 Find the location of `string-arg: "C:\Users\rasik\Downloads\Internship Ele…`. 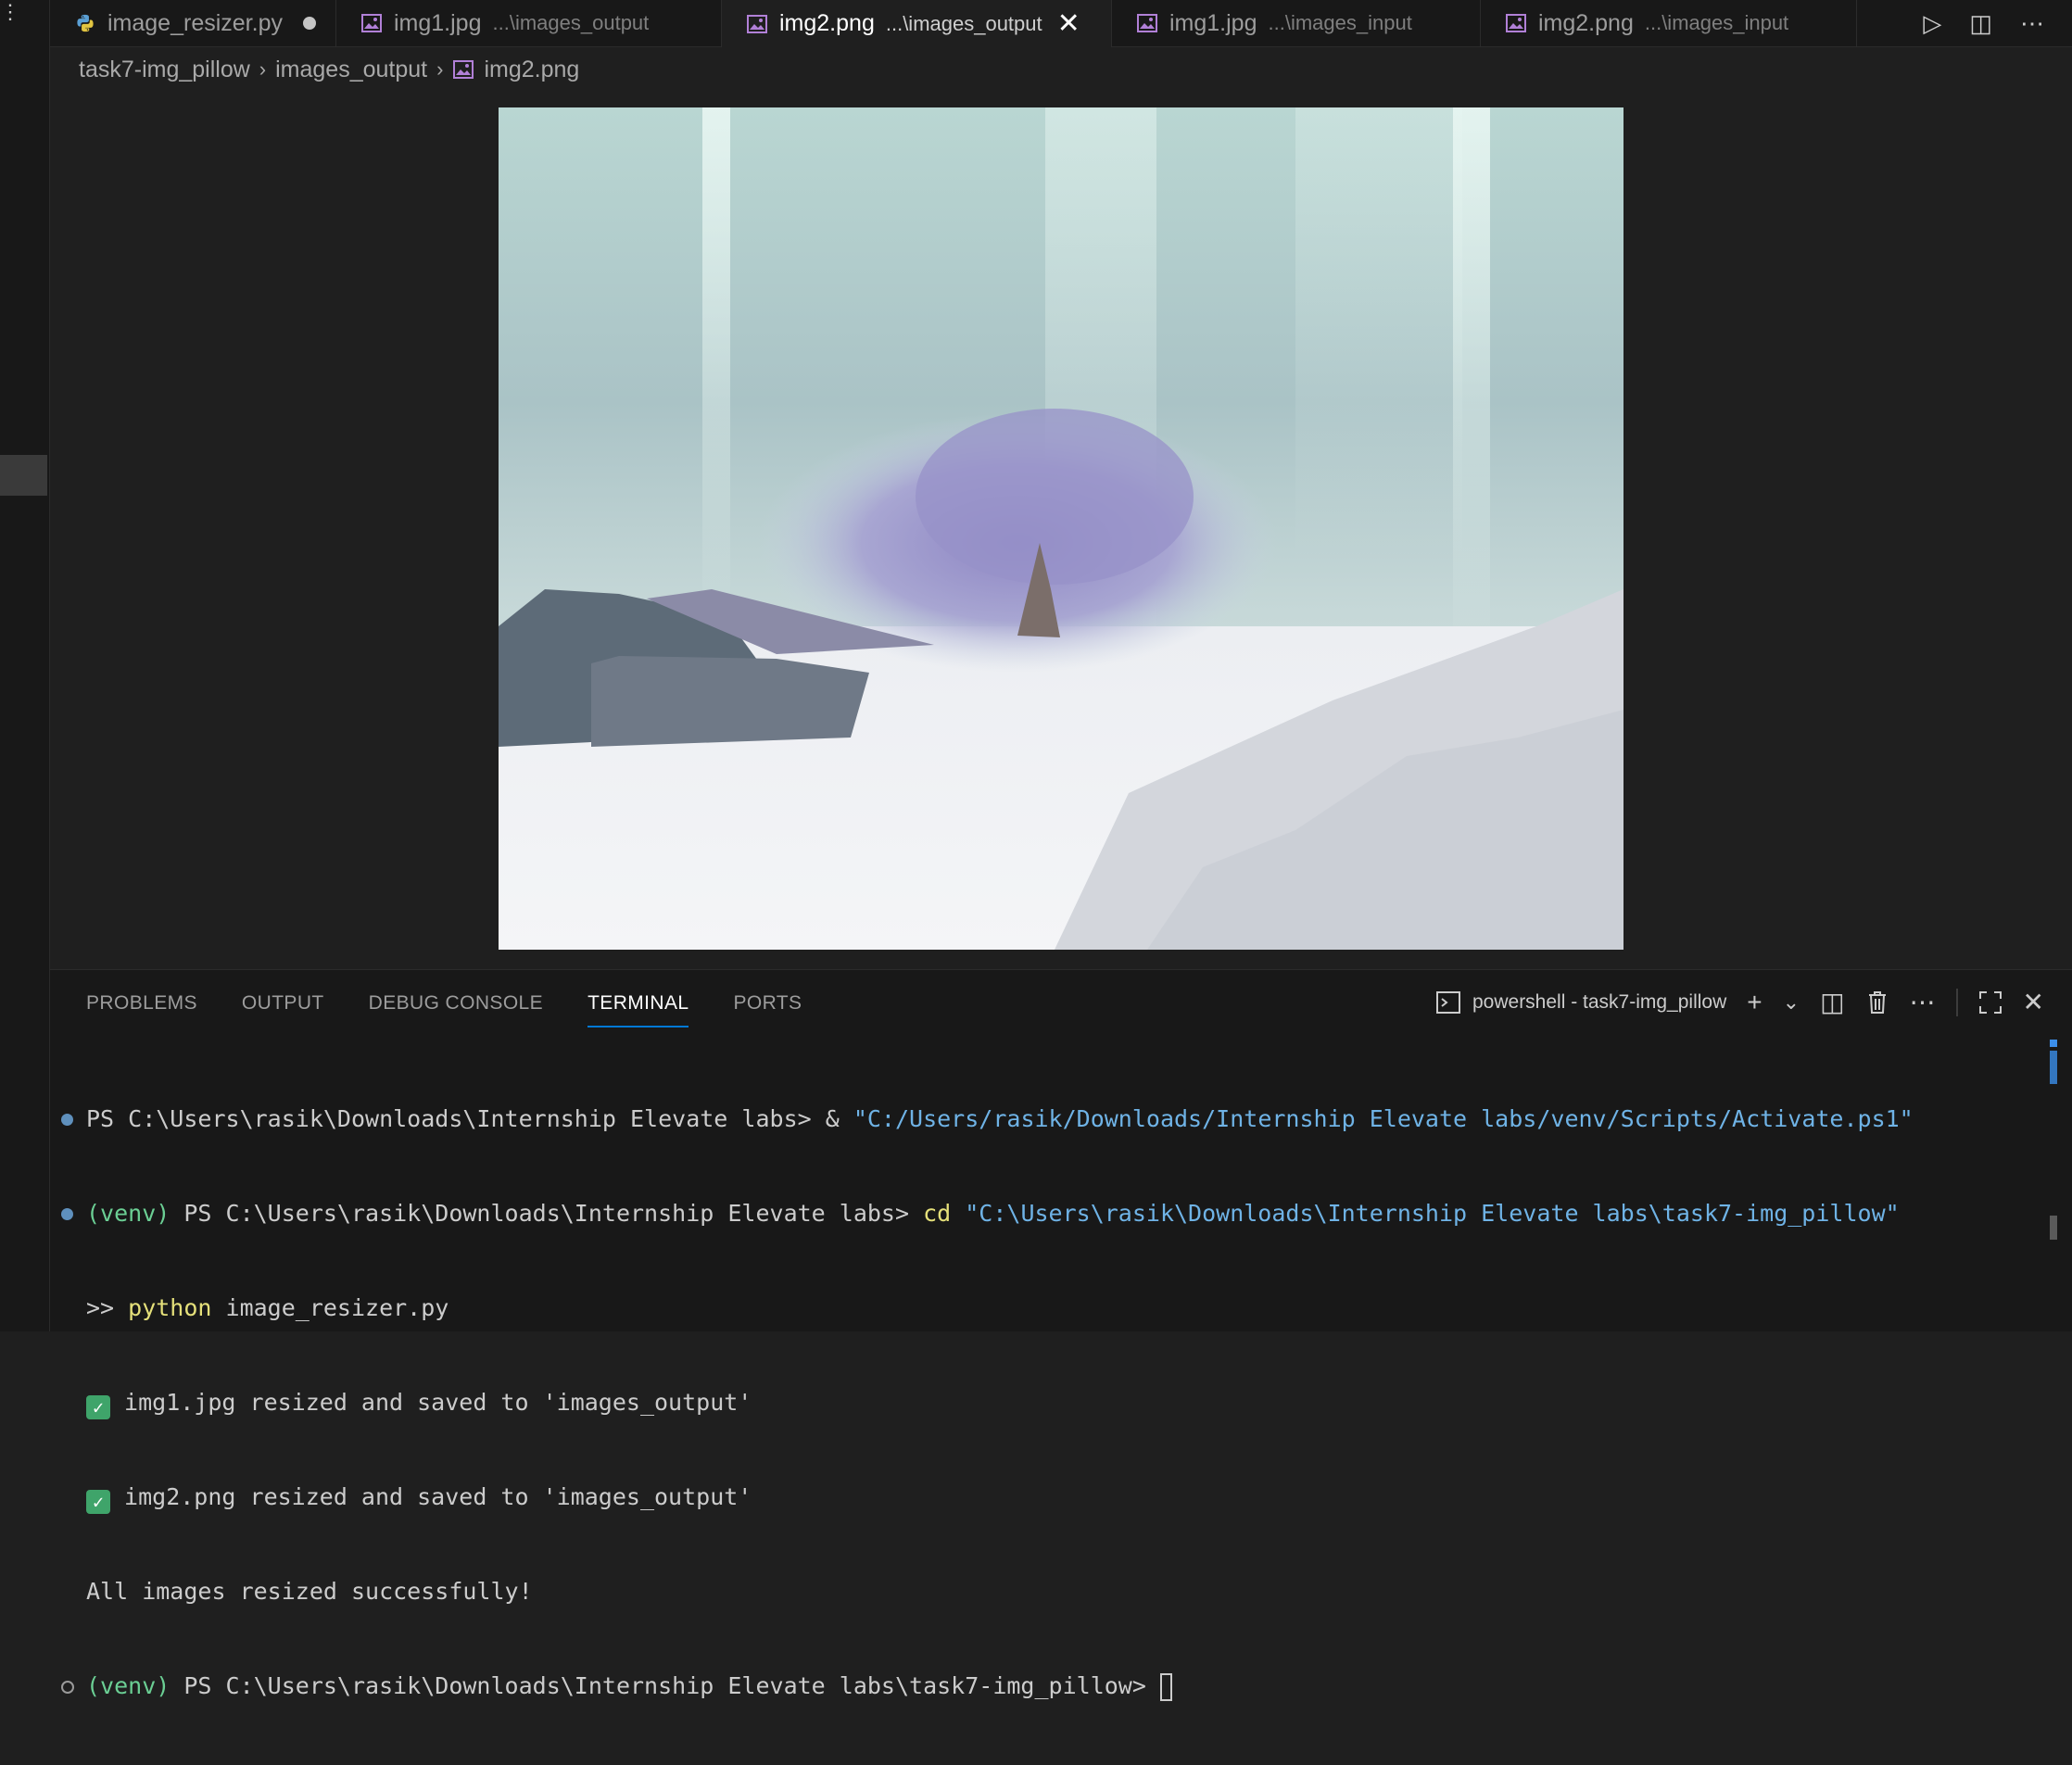

string-arg: "C:\Users\rasik\Downloads\Internship Ele… is located at coordinates (1432, 1213).